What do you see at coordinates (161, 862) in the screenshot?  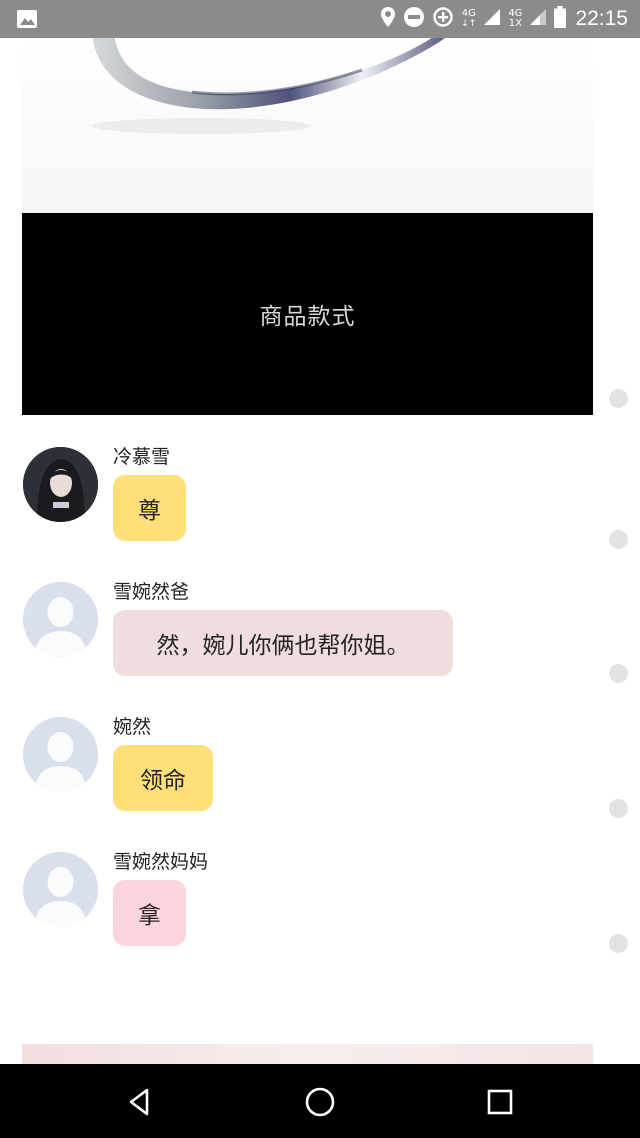 I see `sender-name: 雪婉然妈妈` at bounding box center [161, 862].